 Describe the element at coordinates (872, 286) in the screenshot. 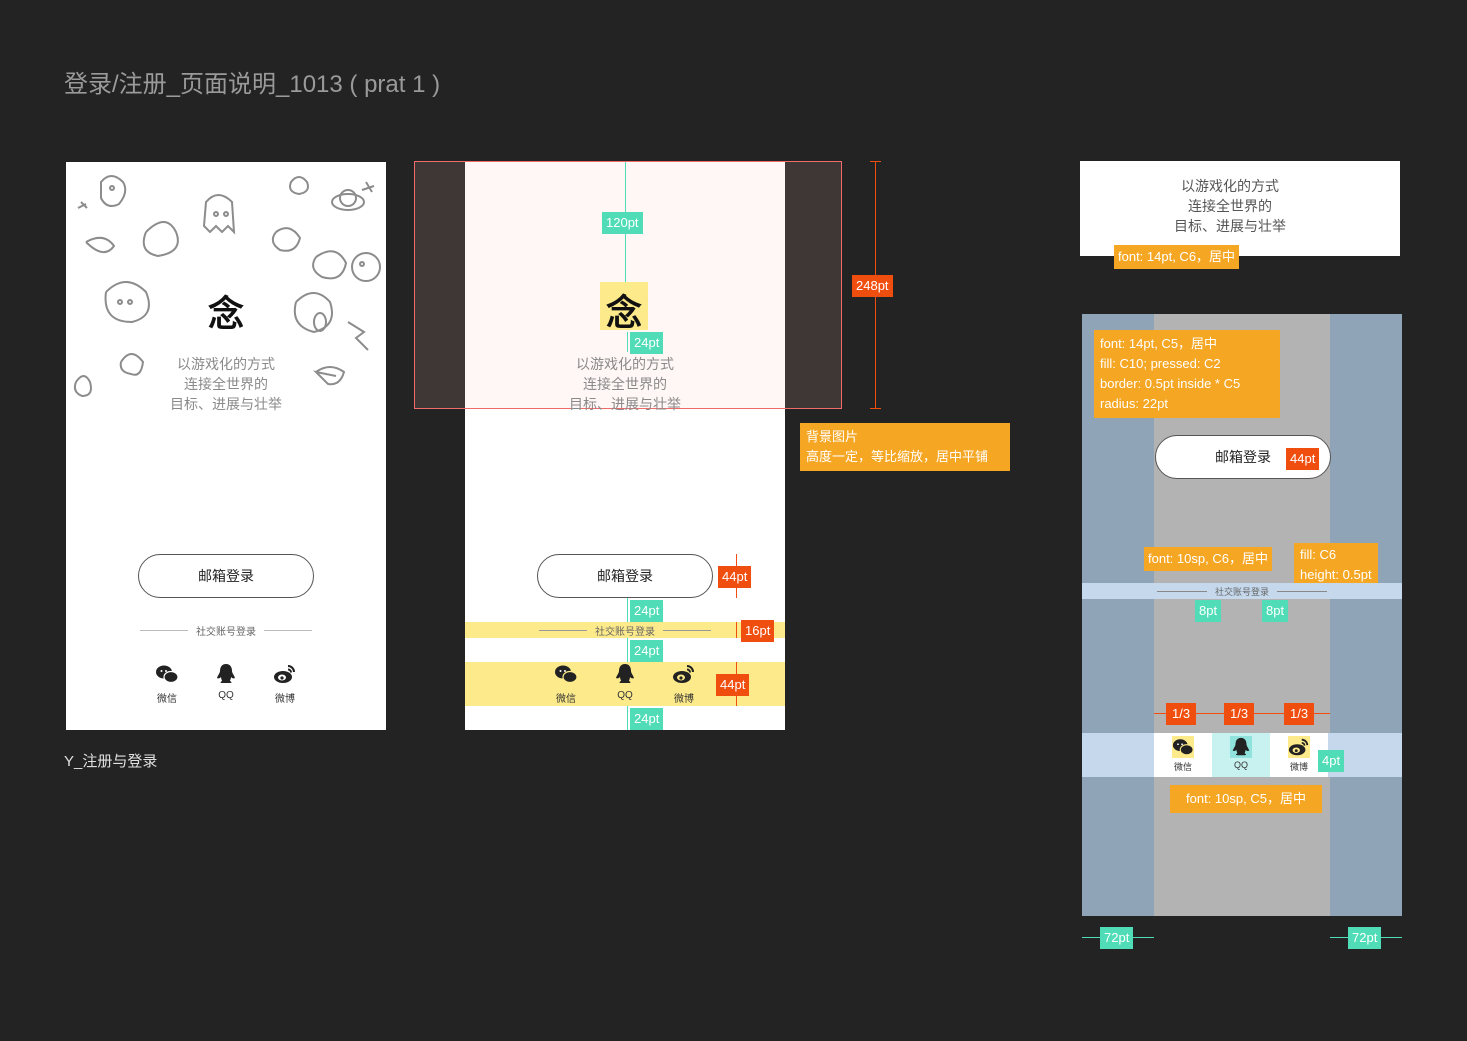

I see `height-tag: 248pt` at that location.